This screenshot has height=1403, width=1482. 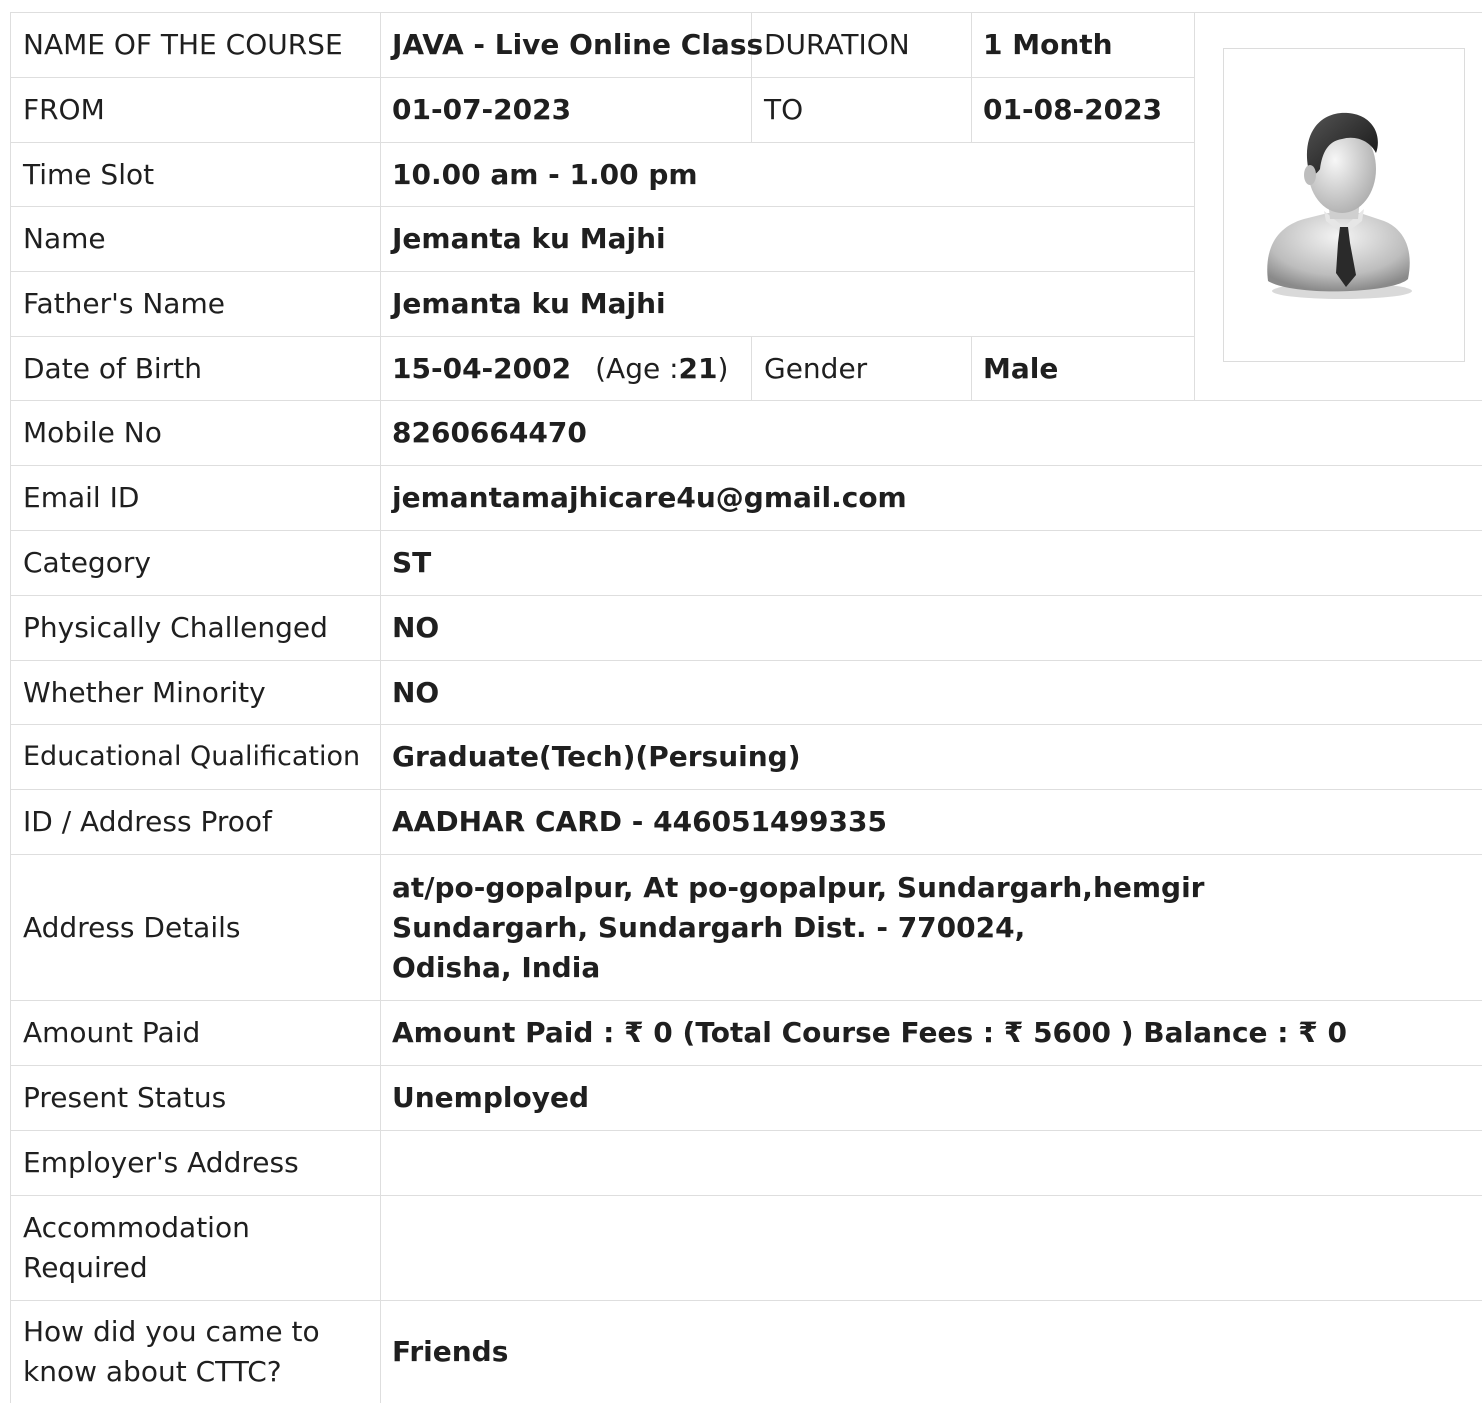 What do you see at coordinates (931, 693) in the screenshot?
I see `minority-value: NO` at bounding box center [931, 693].